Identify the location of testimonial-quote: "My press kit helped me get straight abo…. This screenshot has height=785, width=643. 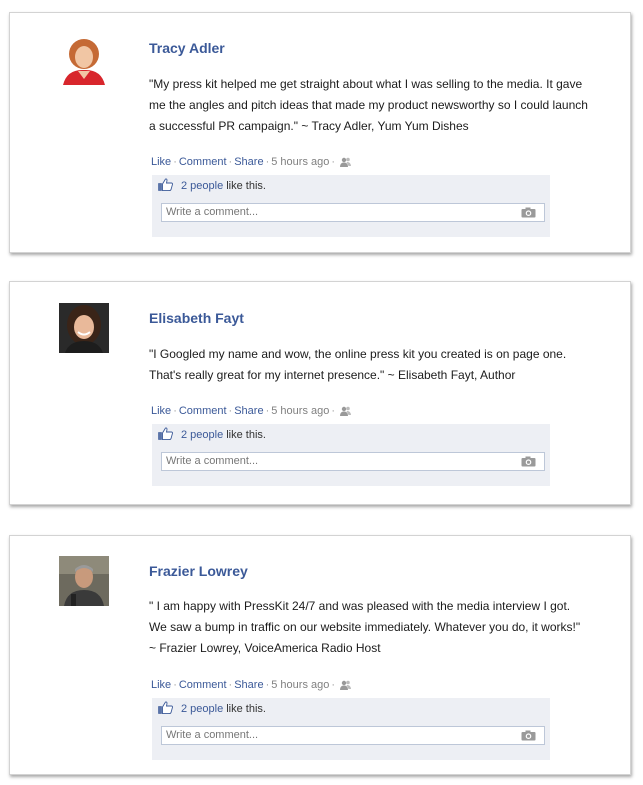
(368, 105).